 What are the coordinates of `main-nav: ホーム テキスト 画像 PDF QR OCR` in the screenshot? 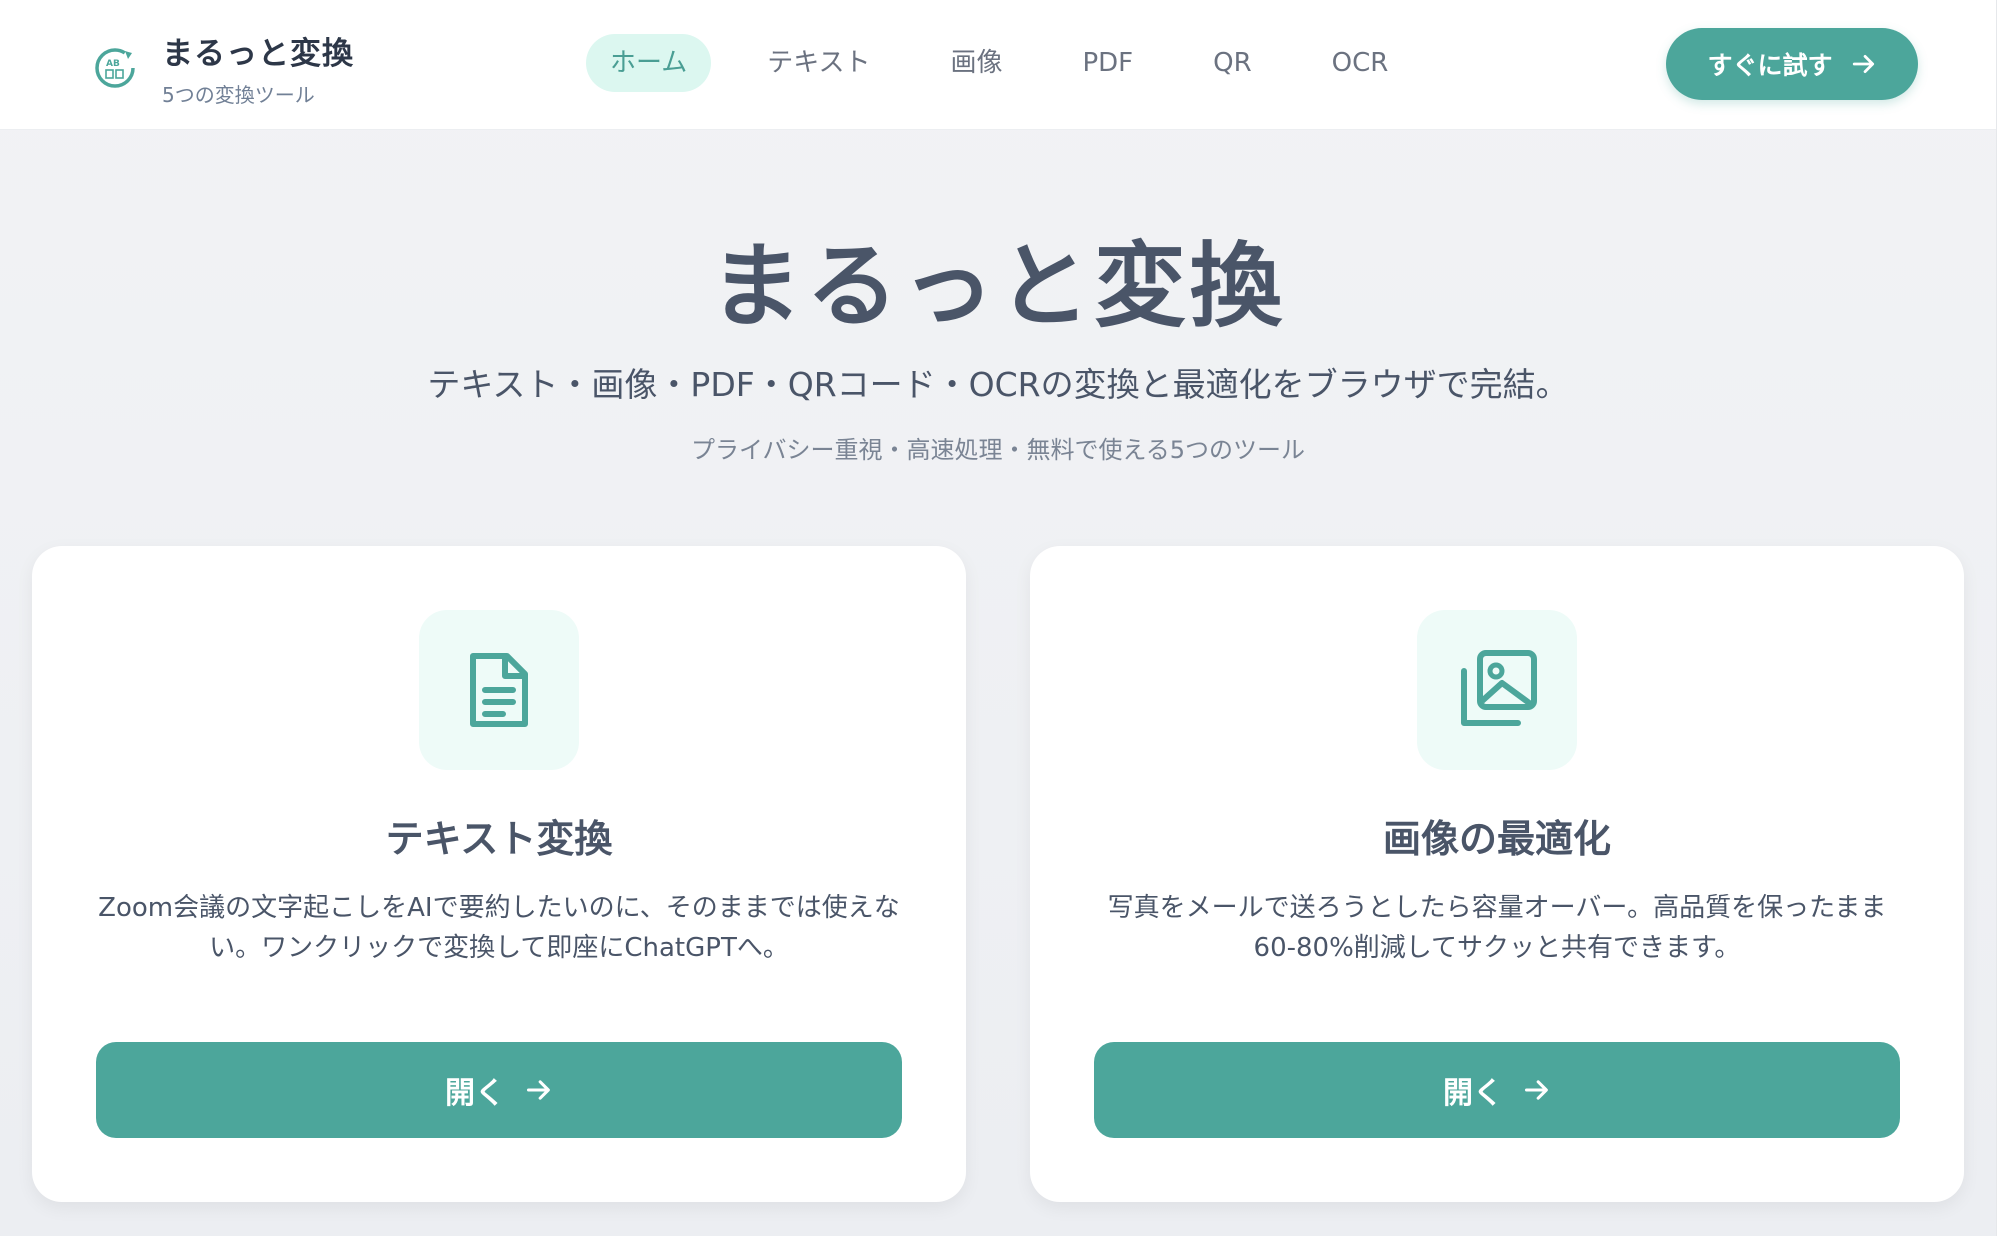 It's located at (1015, 63).